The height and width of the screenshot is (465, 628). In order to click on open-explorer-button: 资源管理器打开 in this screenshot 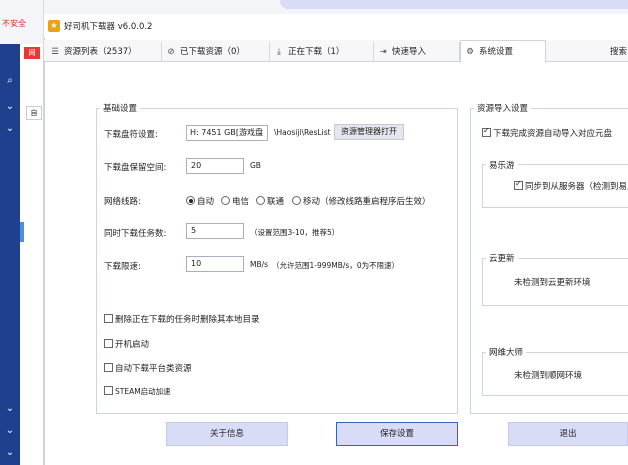, I will do `click(369, 132)`.